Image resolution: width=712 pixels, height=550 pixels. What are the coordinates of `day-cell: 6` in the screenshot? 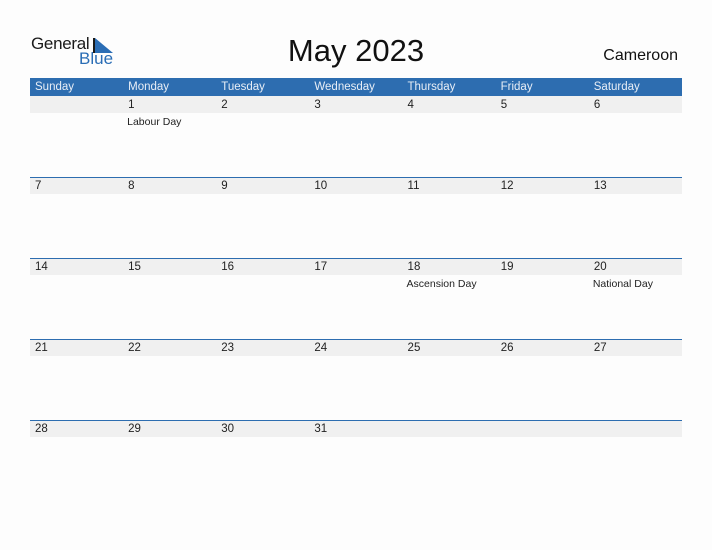 It's located at (635, 136).